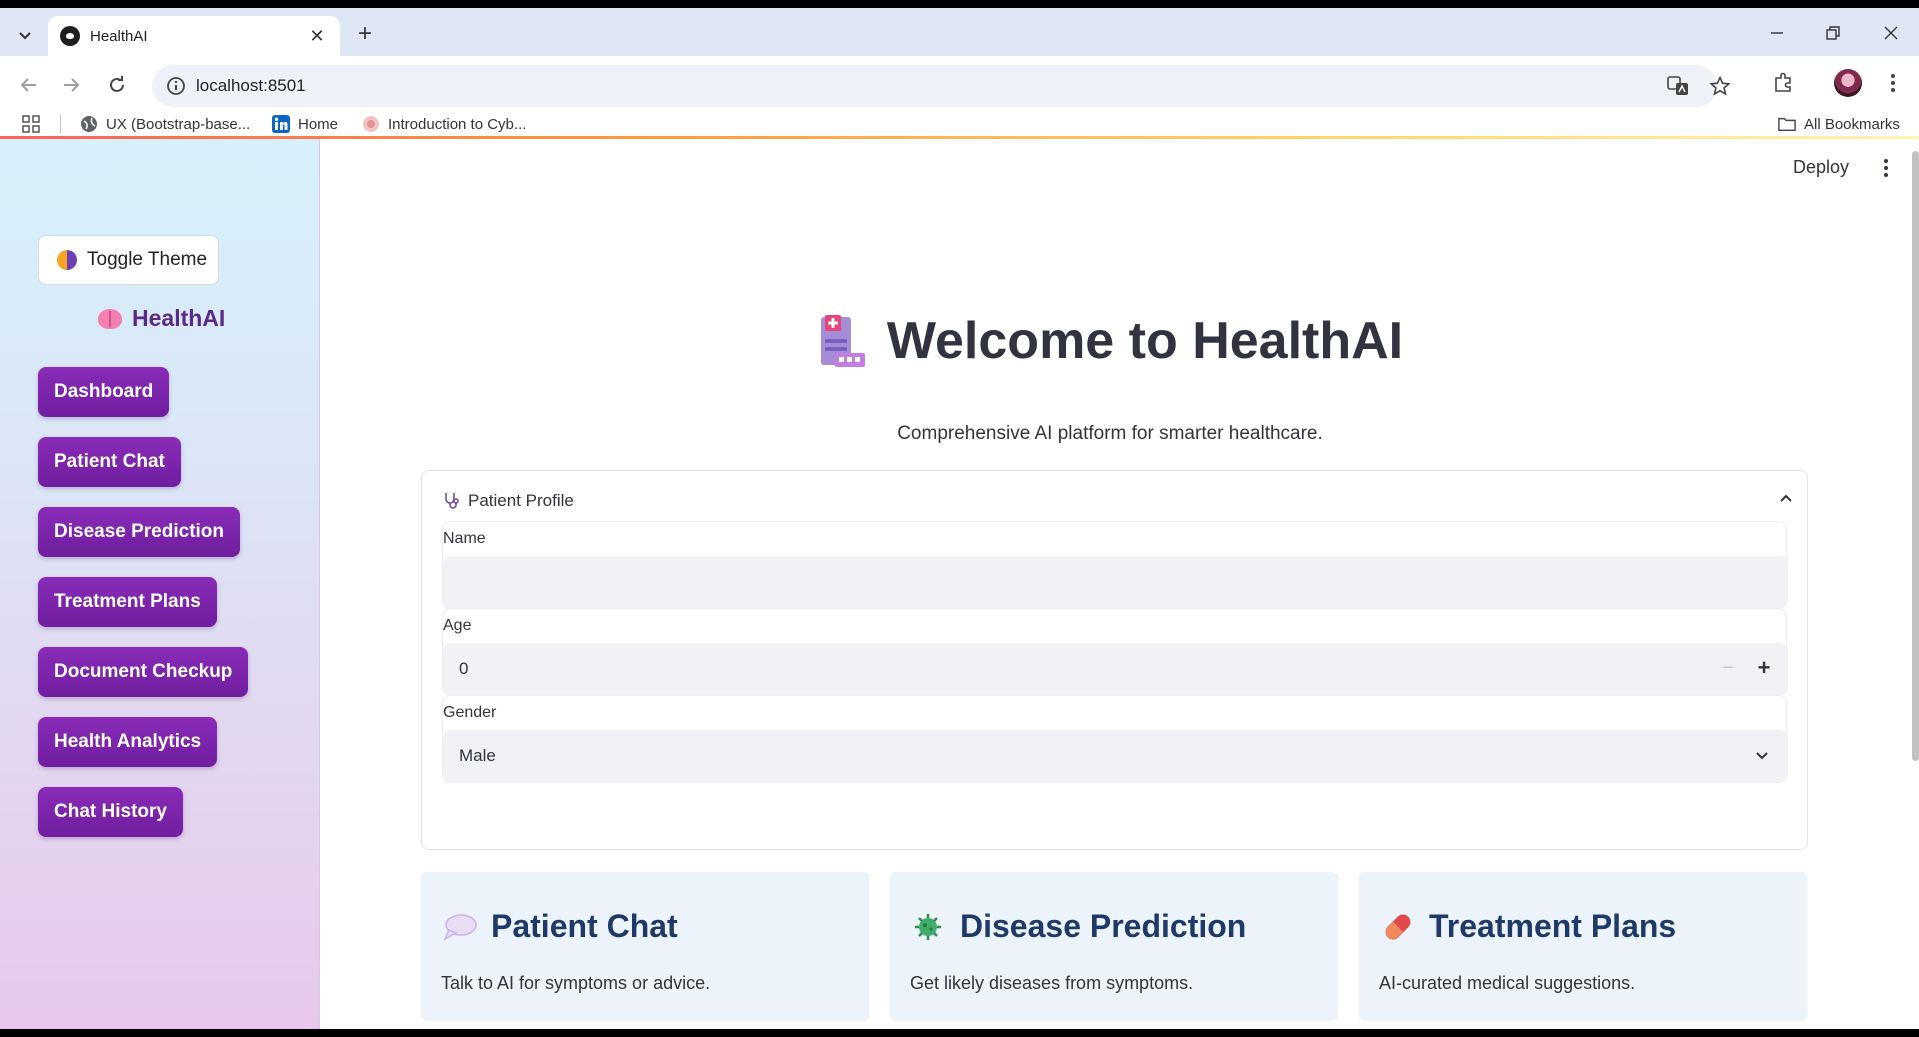 This screenshot has width=1919, height=1037. What do you see at coordinates (127, 602) in the screenshot?
I see `nav-treatment-plans: Treatment Plans` at bounding box center [127, 602].